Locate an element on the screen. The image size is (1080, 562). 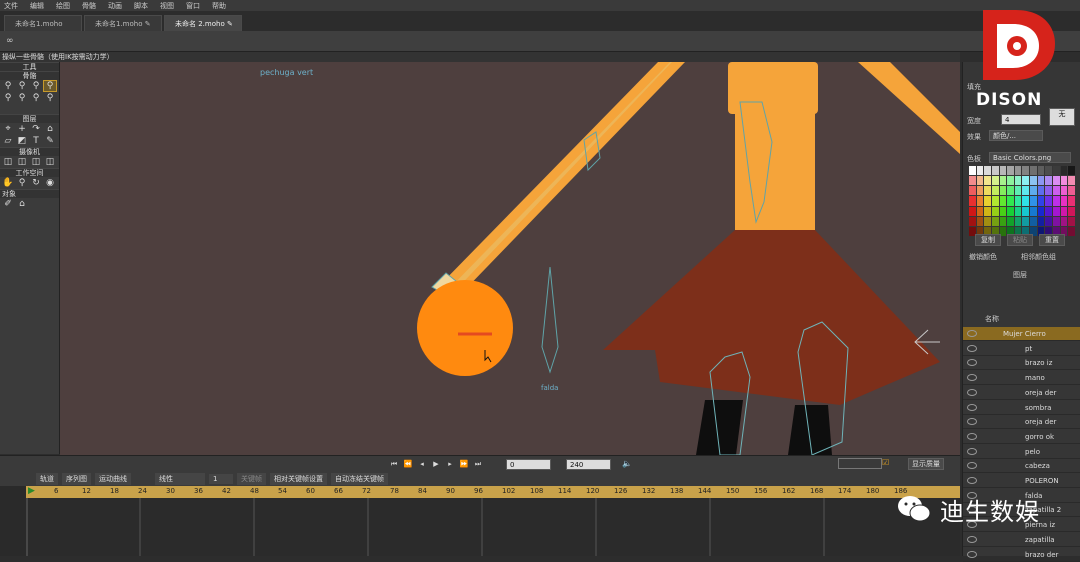
menu-script: 脚本 is located at coordinates (141, 6).